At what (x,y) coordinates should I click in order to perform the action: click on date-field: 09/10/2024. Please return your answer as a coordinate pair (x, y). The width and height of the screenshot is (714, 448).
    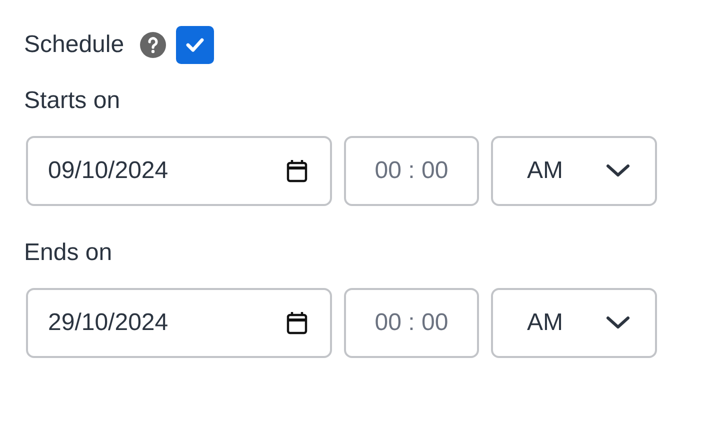
    Looking at the image, I should click on (179, 171).